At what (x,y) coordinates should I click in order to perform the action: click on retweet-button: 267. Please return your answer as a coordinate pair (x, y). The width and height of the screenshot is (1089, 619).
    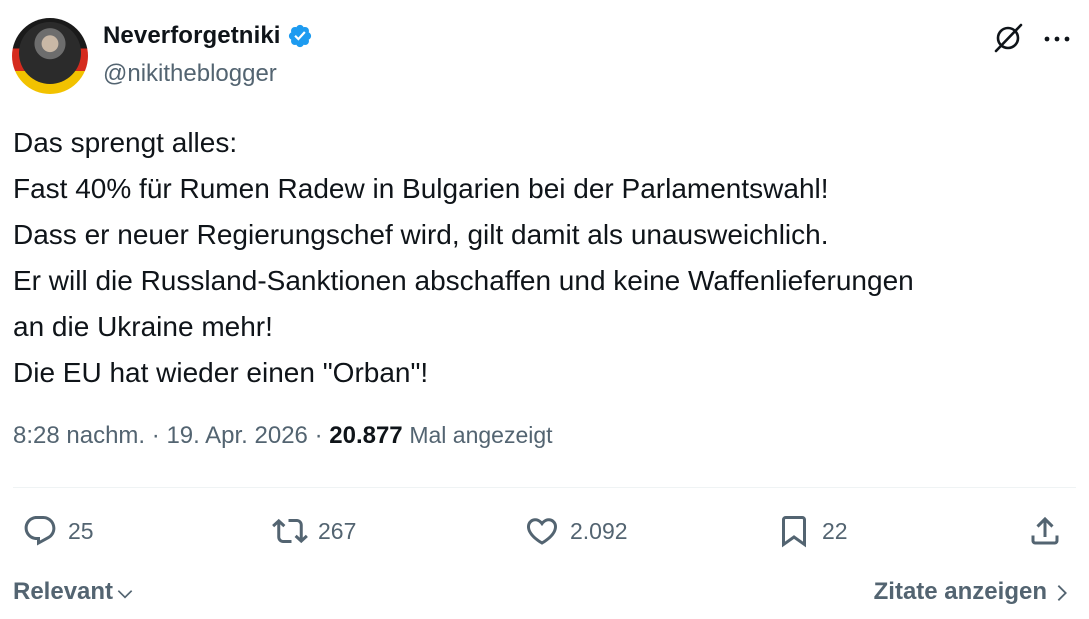
    Looking at the image, I should click on (314, 531).